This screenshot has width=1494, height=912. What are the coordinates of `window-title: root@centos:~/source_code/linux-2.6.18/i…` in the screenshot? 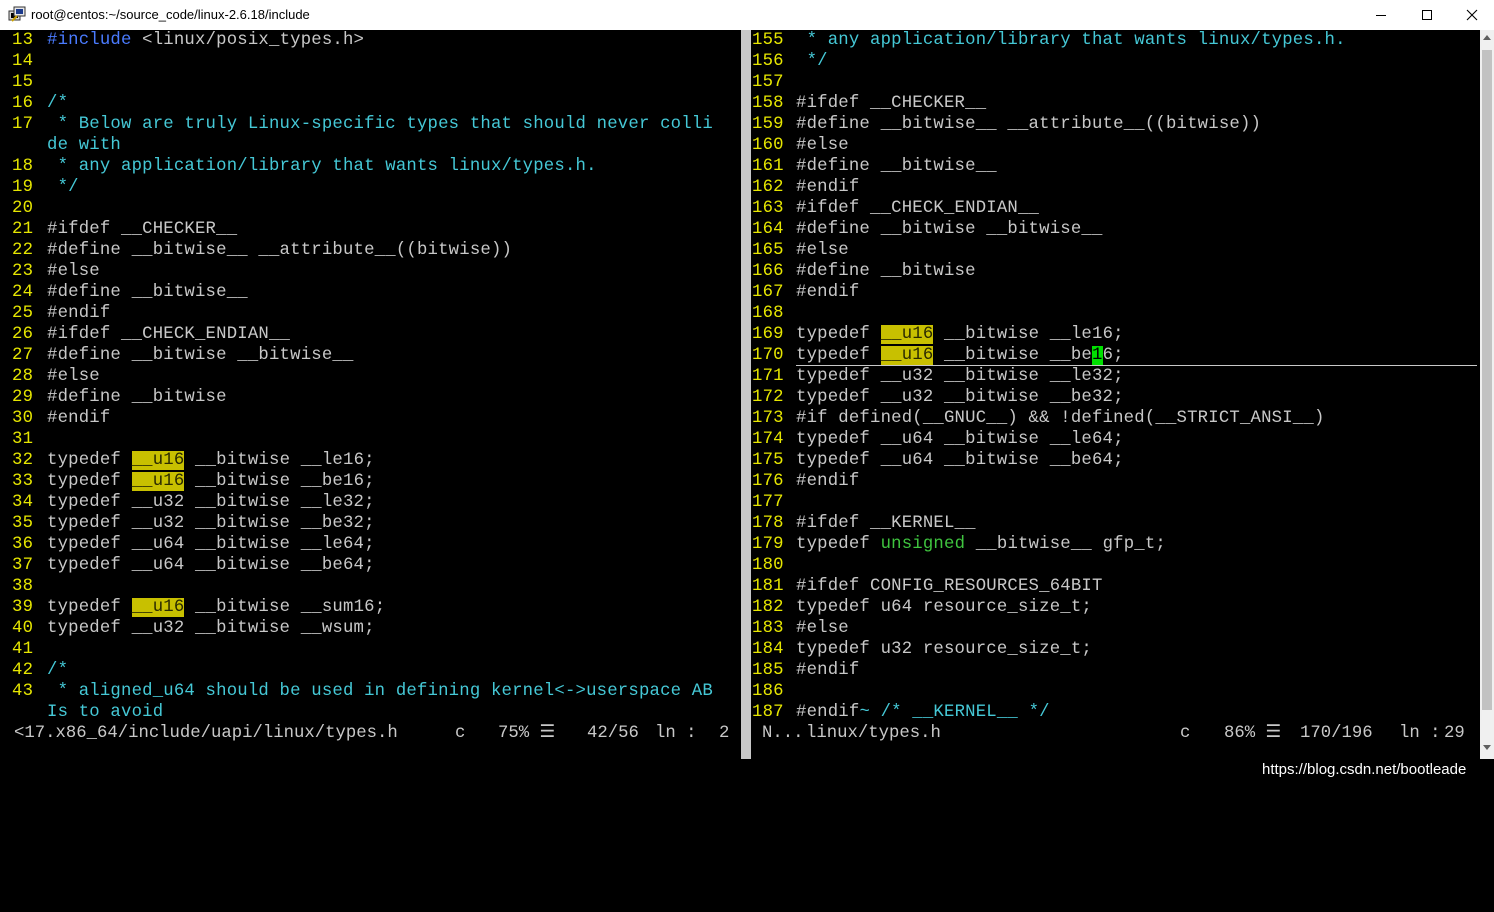 It's located at (170, 14).